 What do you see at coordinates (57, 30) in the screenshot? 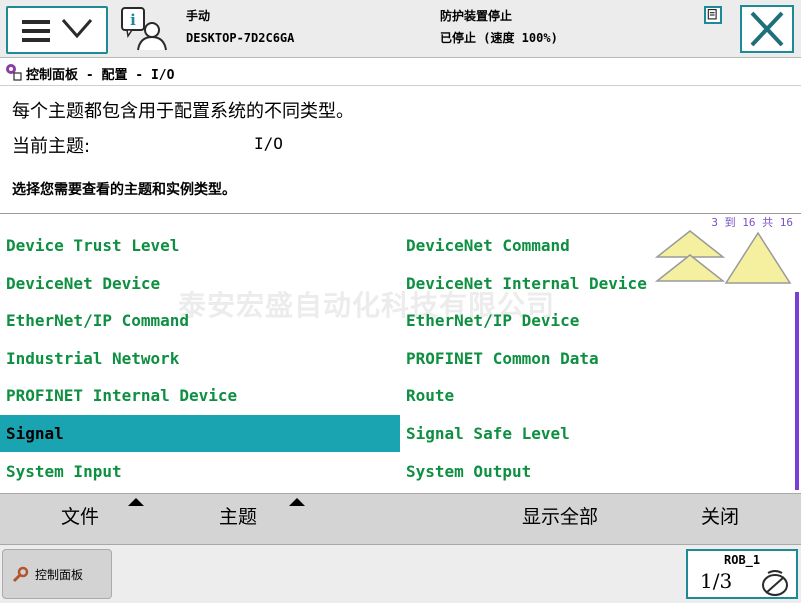
I see `main-menu-button` at bounding box center [57, 30].